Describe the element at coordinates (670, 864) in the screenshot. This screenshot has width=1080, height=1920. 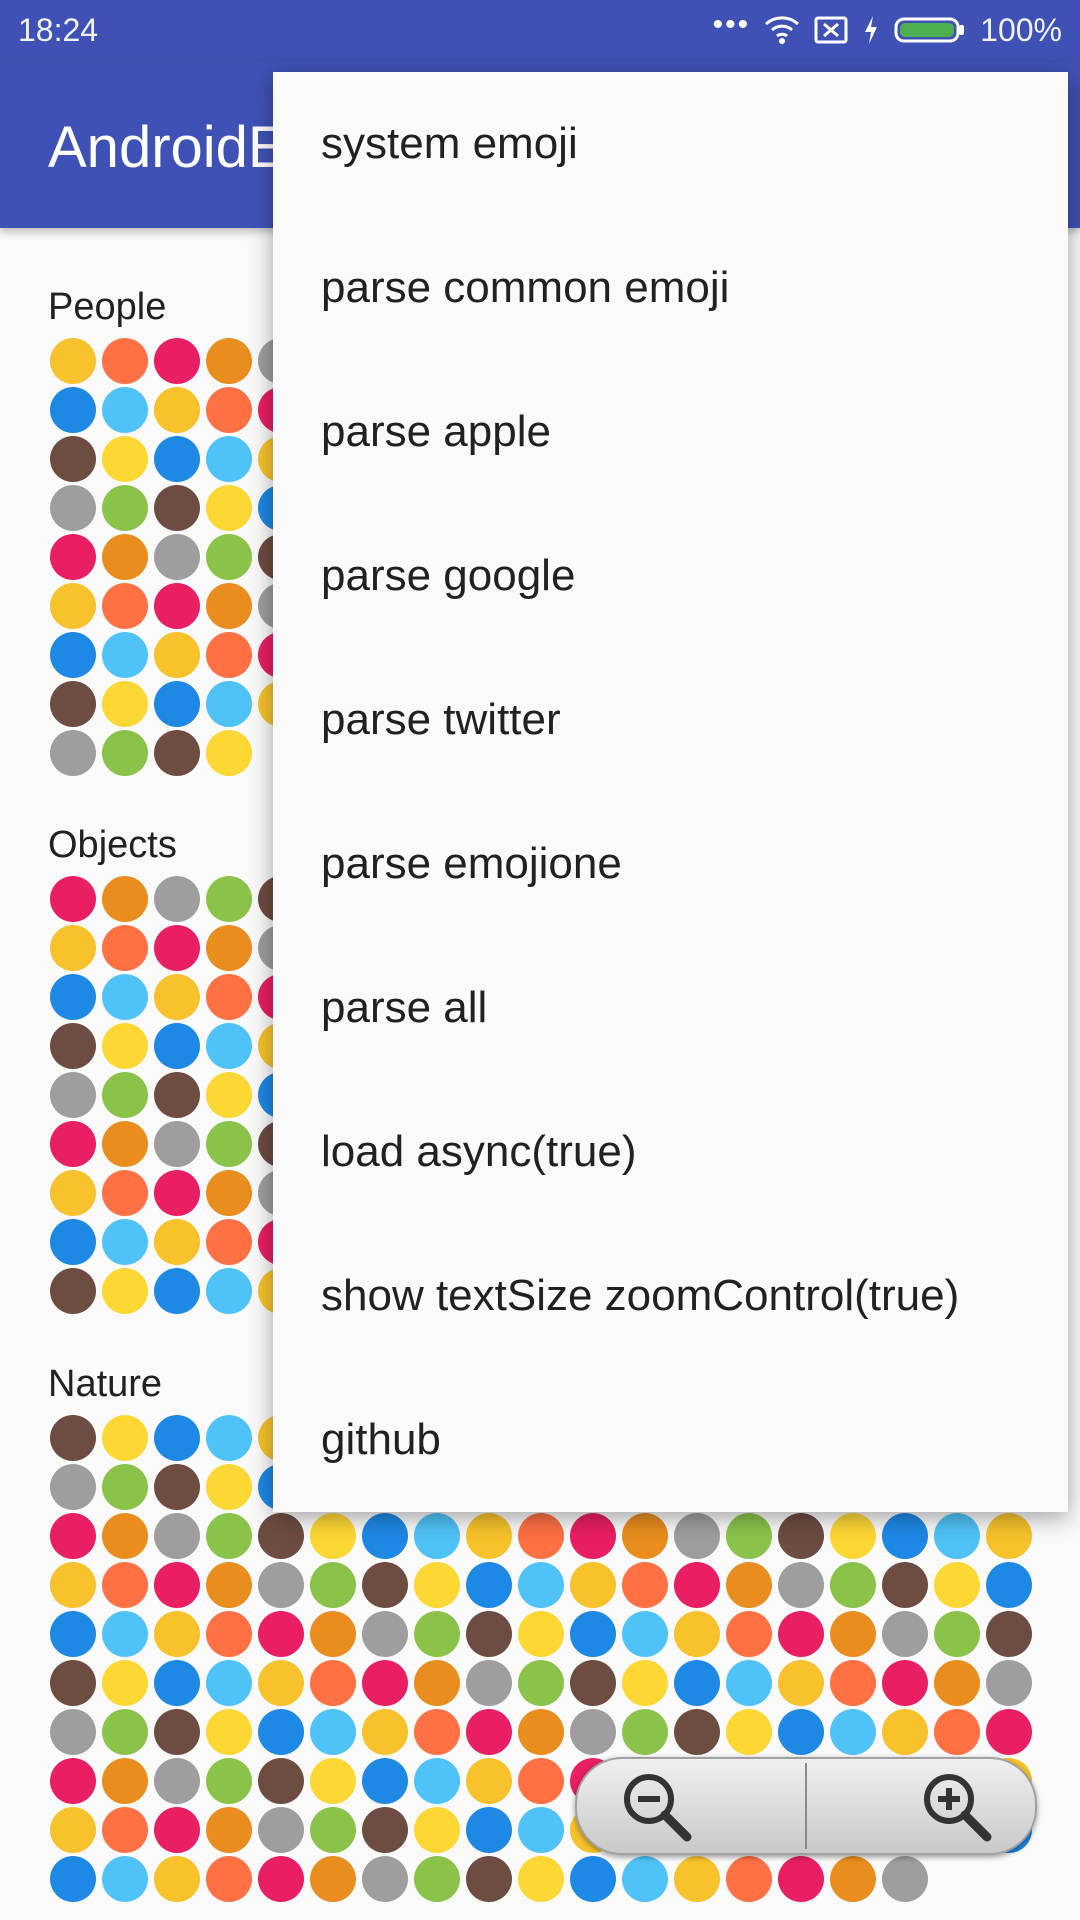
I see `menu-item-parse-emojione: parse emojione` at that location.